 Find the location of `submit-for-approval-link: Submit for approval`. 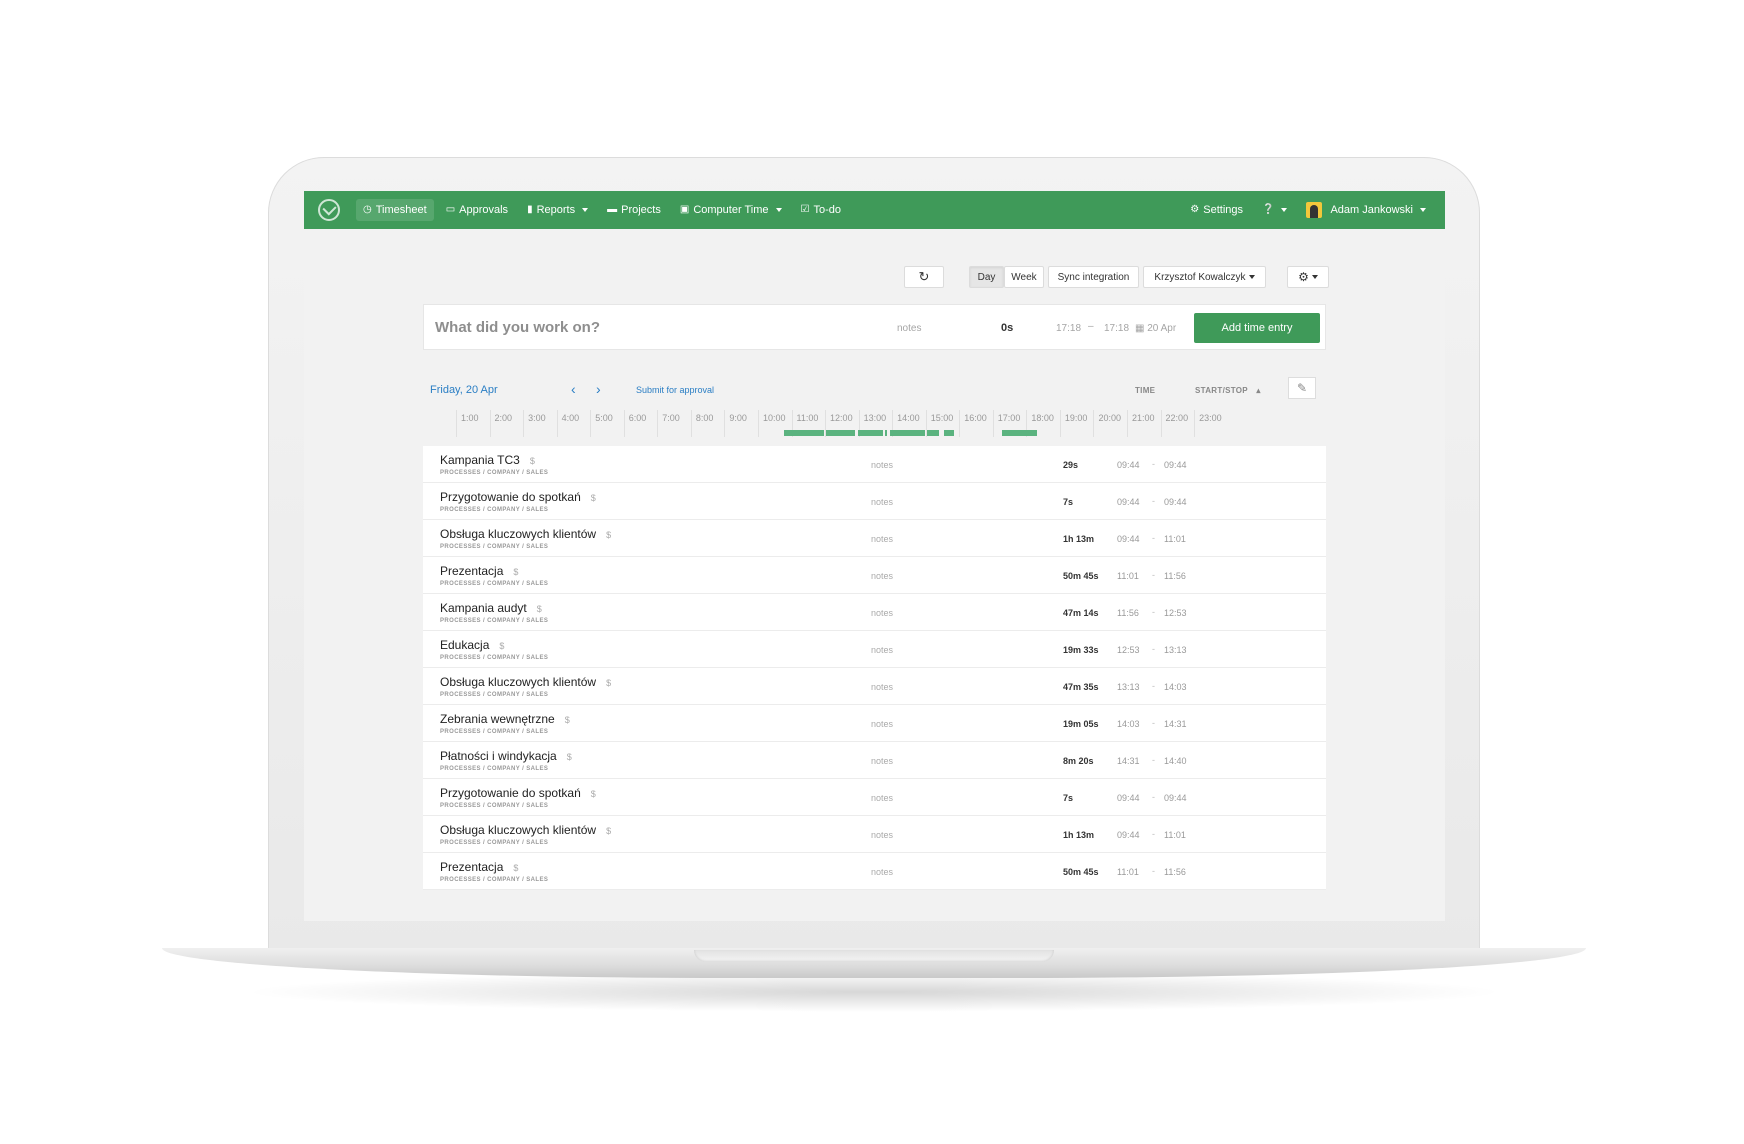

submit-for-approval-link: Submit for approval is located at coordinates (675, 390).